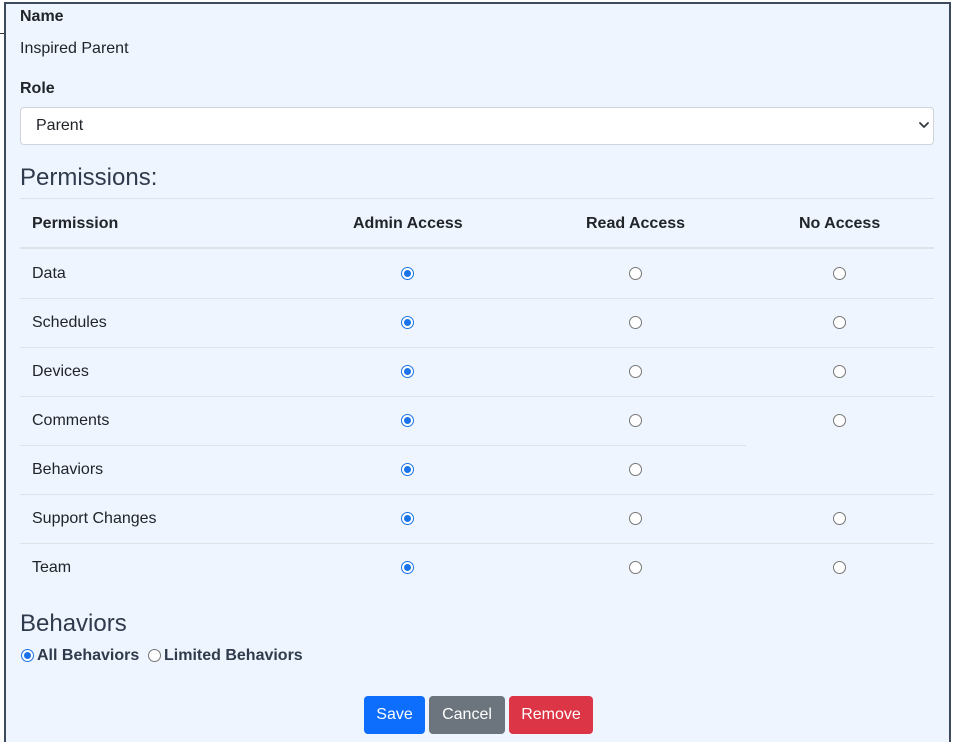 Image resolution: width=955 pixels, height=742 pixels. I want to click on behaviors-read-radio, so click(635, 469).